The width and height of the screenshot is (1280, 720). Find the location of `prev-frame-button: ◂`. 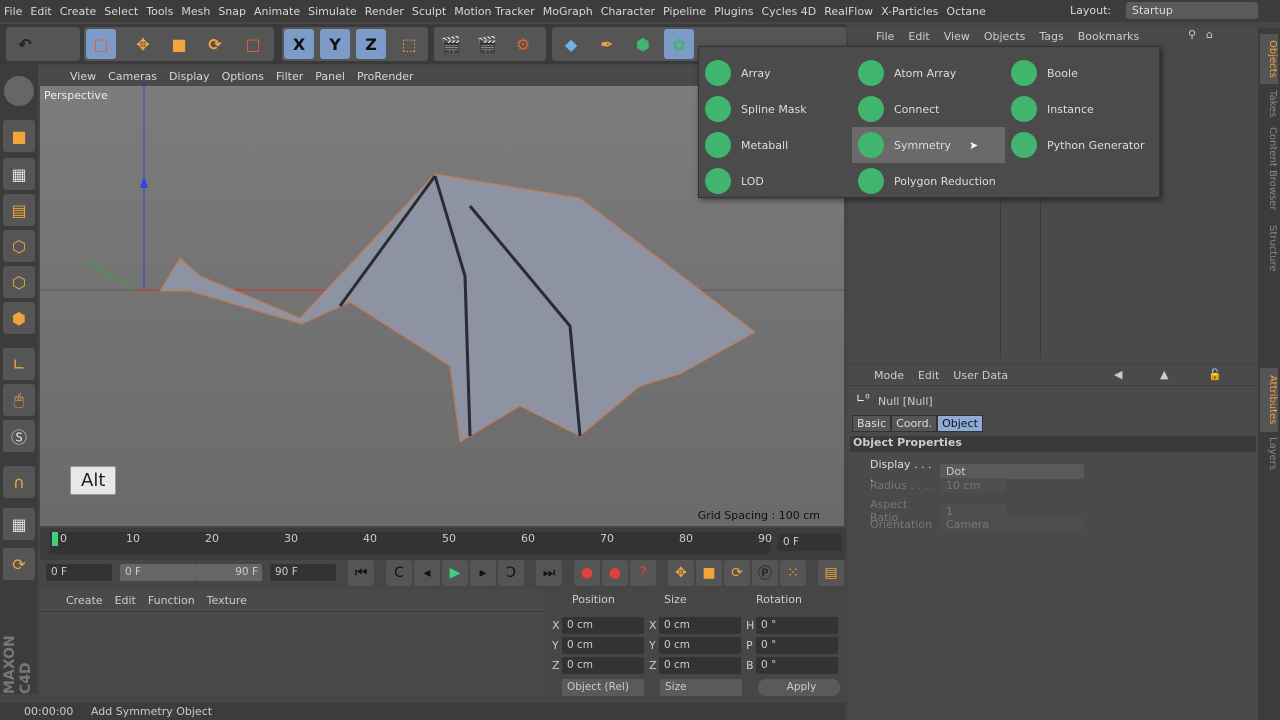

prev-frame-button: ◂ is located at coordinates (427, 573).